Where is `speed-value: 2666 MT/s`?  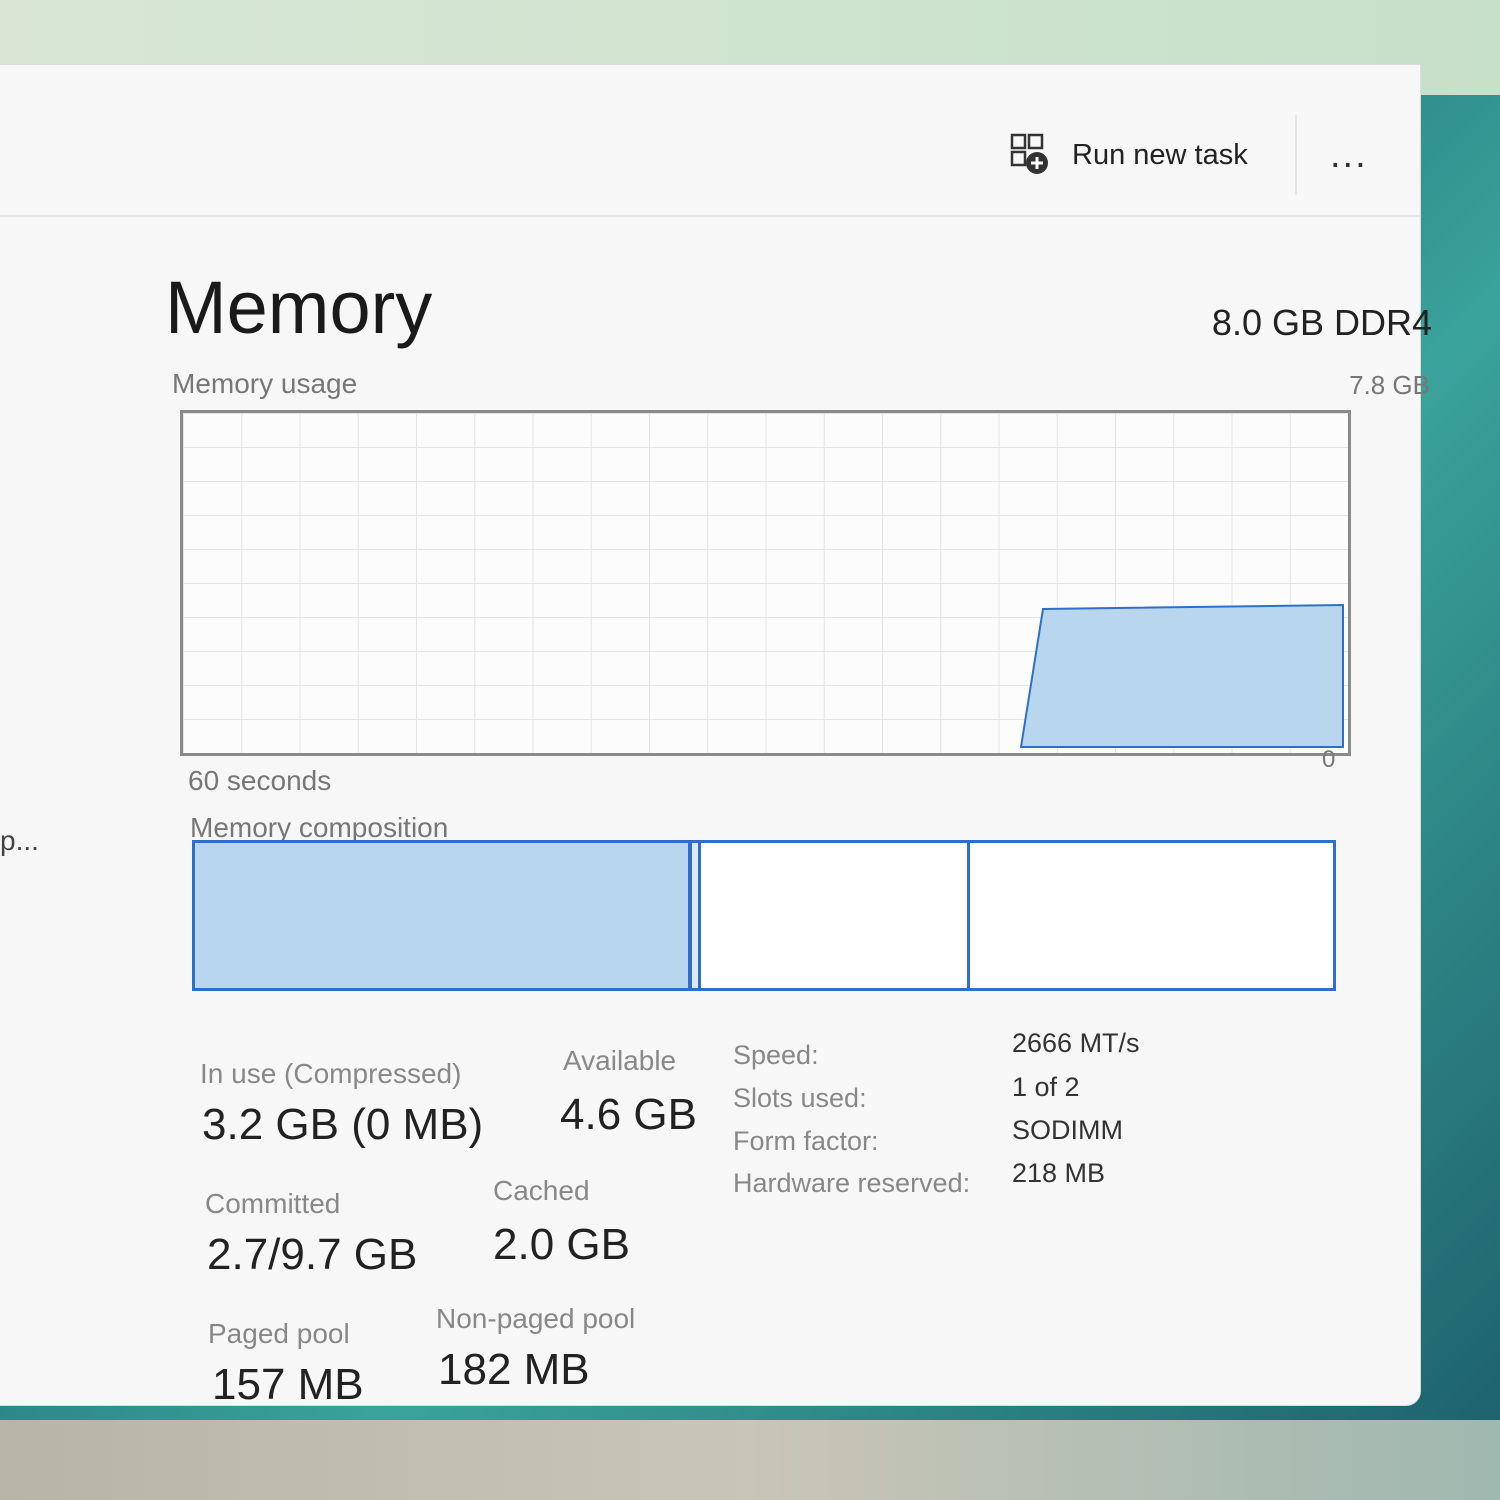 speed-value: 2666 MT/s is located at coordinates (1076, 1043).